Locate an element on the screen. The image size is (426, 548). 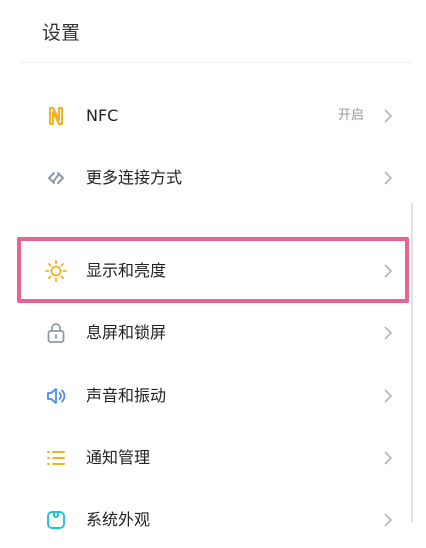
settings-item-more-connections: 更多连接方式 is located at coordinates (213, 178).